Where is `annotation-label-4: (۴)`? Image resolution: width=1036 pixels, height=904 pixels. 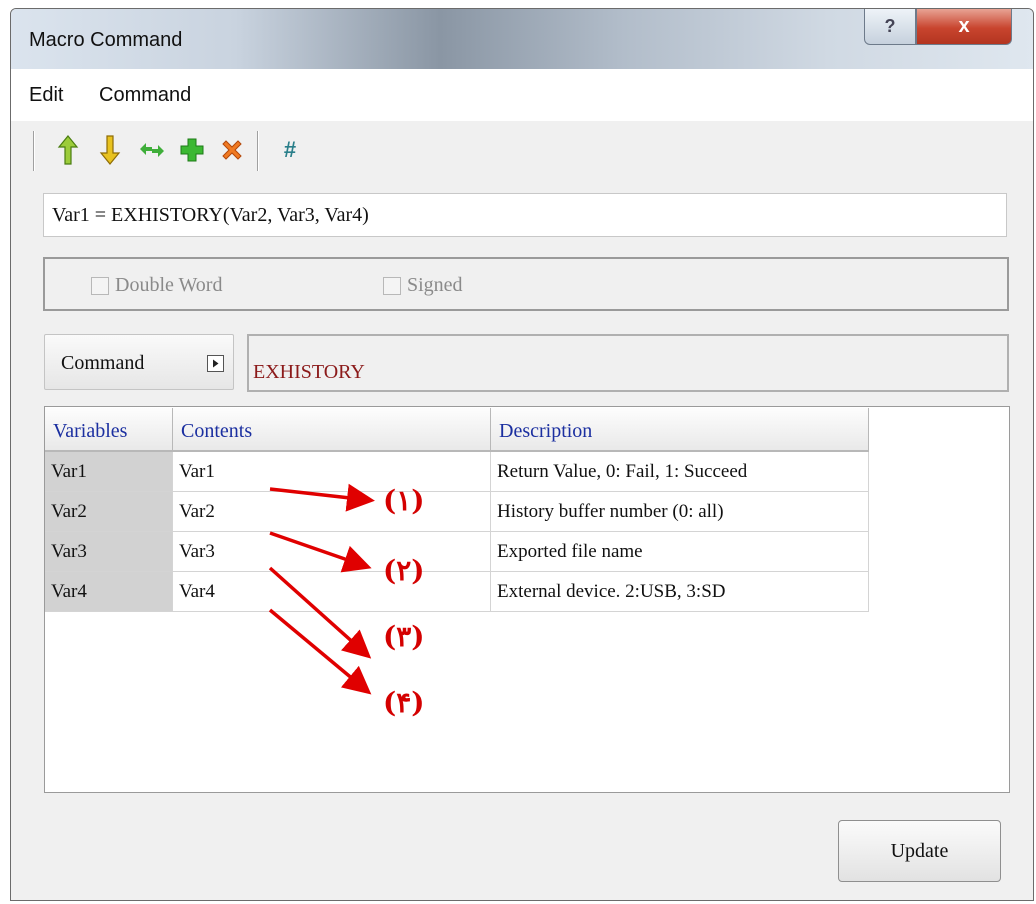
annotation-label-4: (۴) is located at coordinates (404, 702).